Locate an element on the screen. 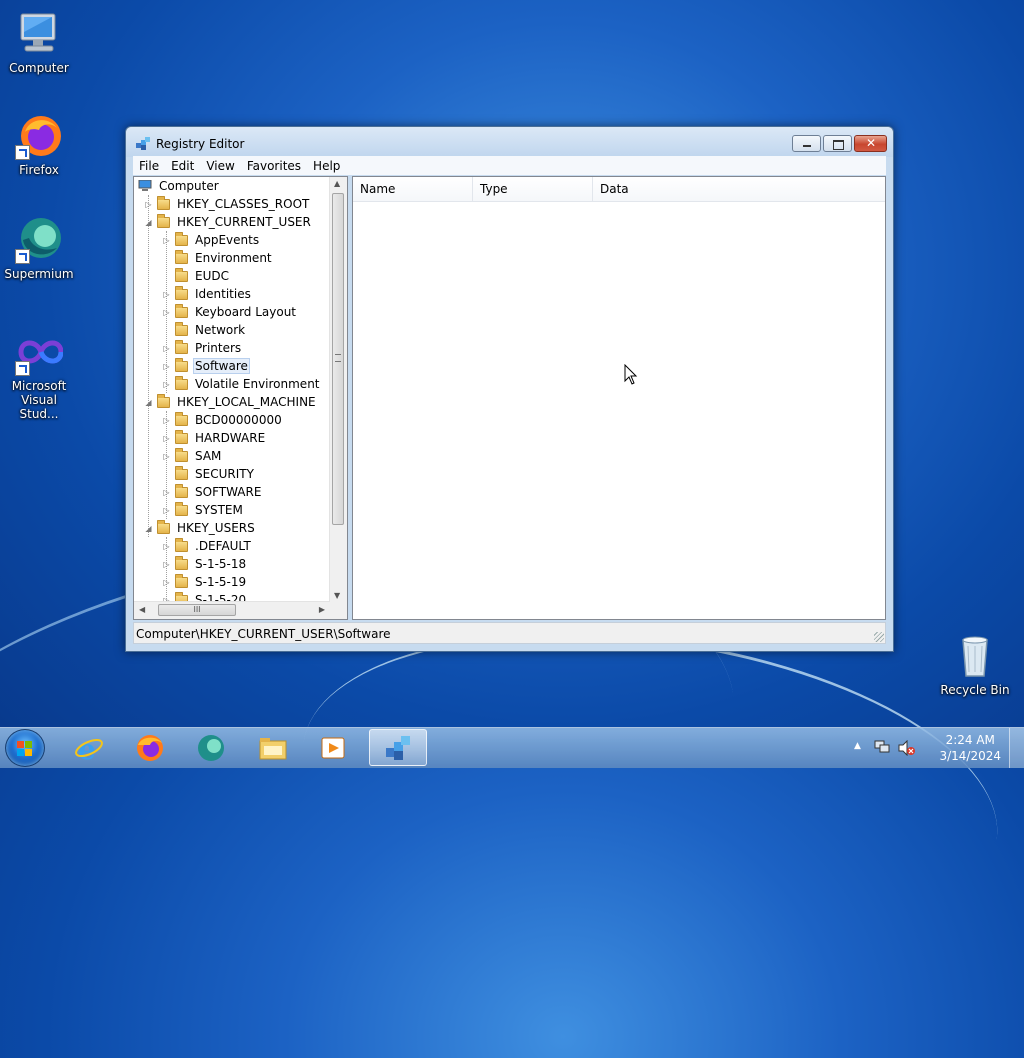  tree-node-key: Network is located at coordinates (204, 330).